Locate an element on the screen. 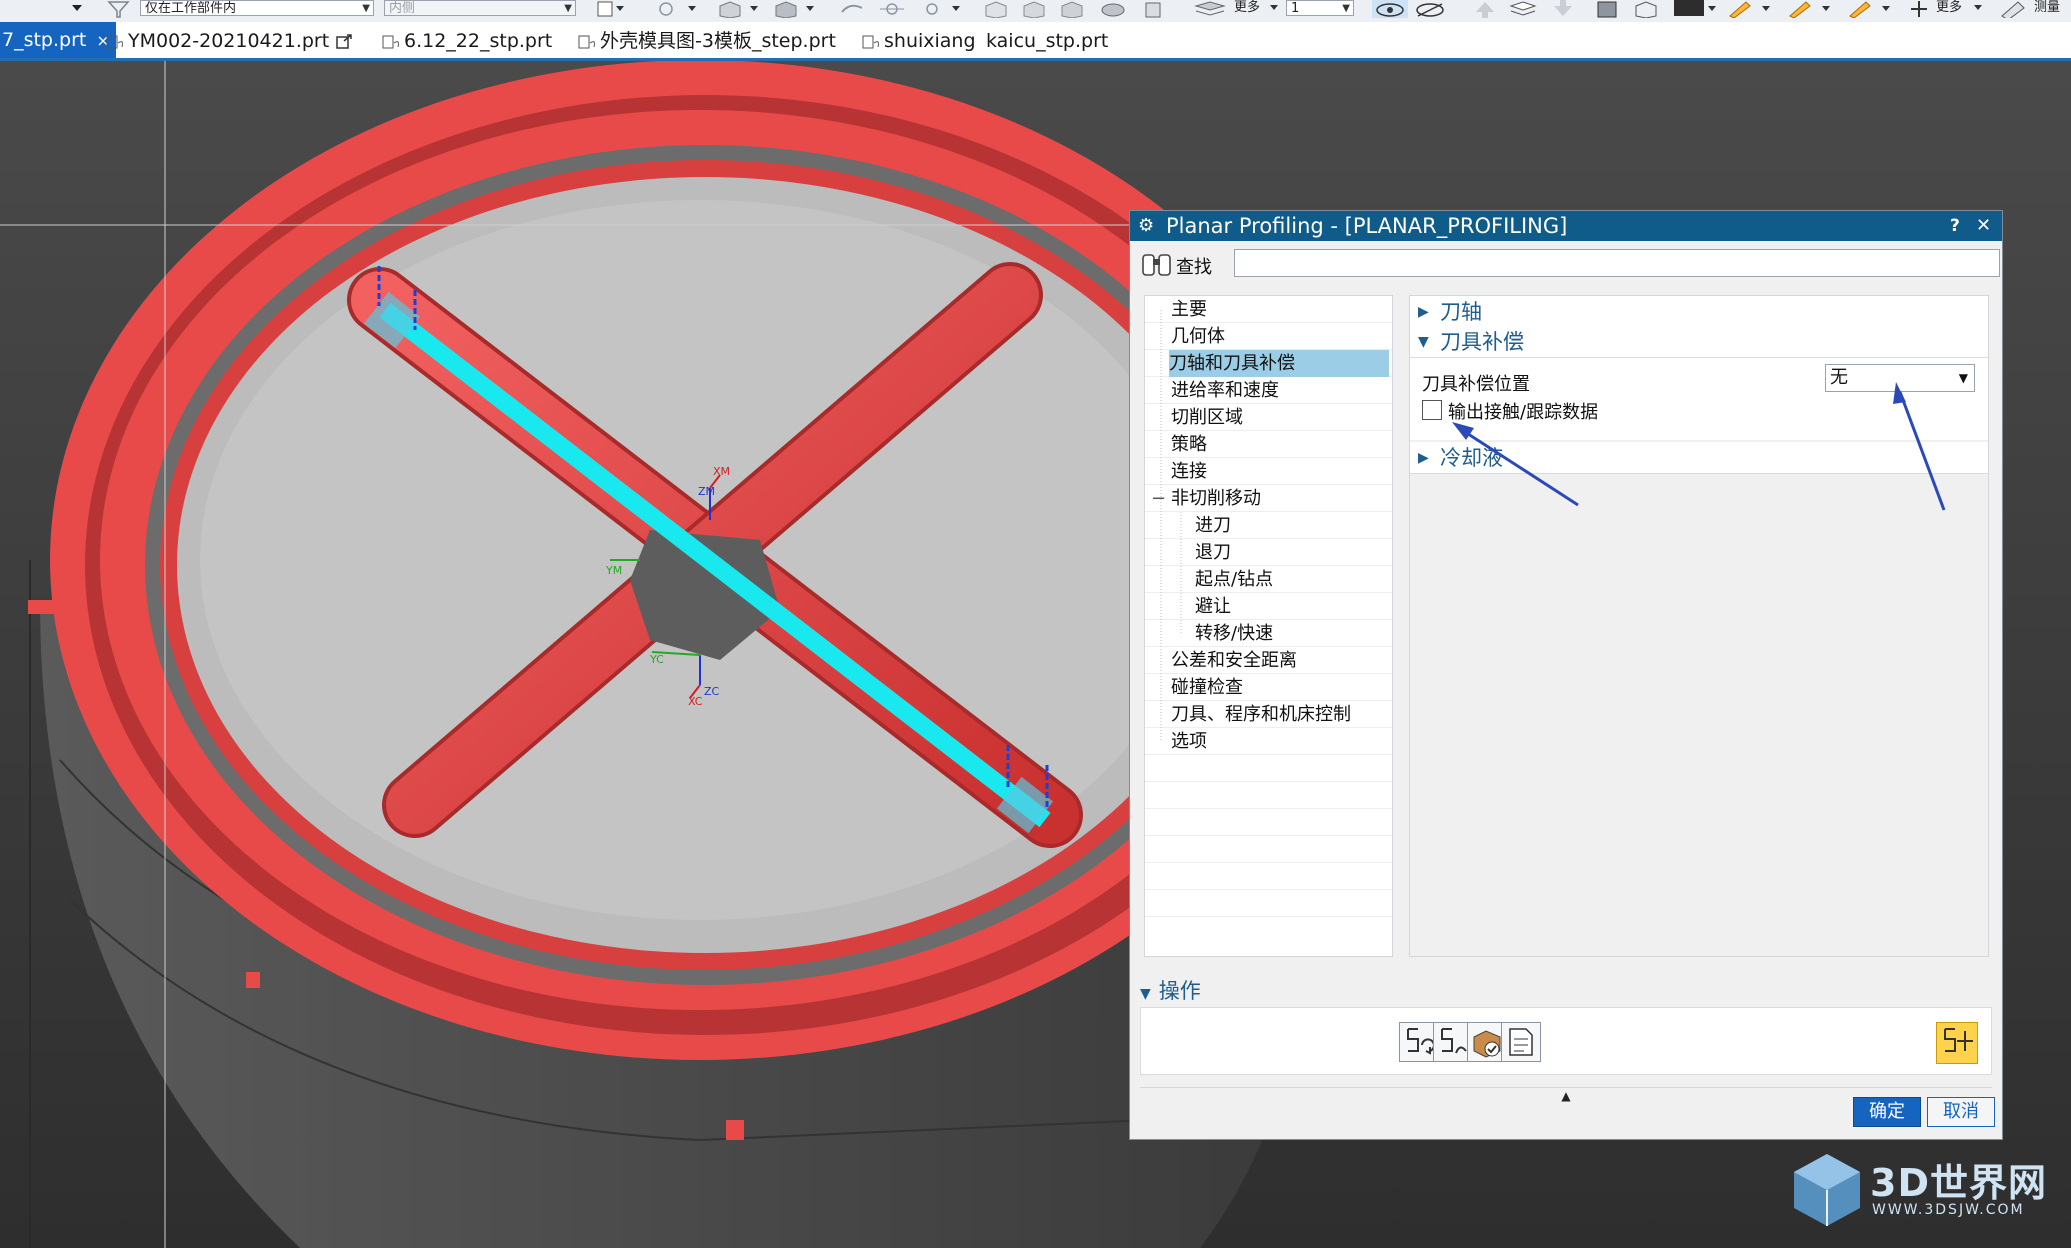  watermark-main: 3D世界网 is located at coordinates (1958, 1183).